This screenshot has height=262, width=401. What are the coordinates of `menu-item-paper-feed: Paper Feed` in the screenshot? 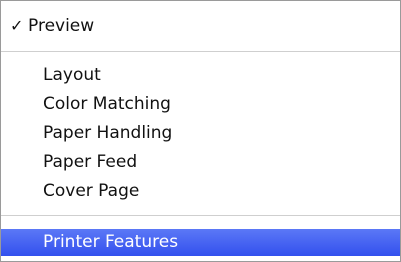 It's located at (200, 162).